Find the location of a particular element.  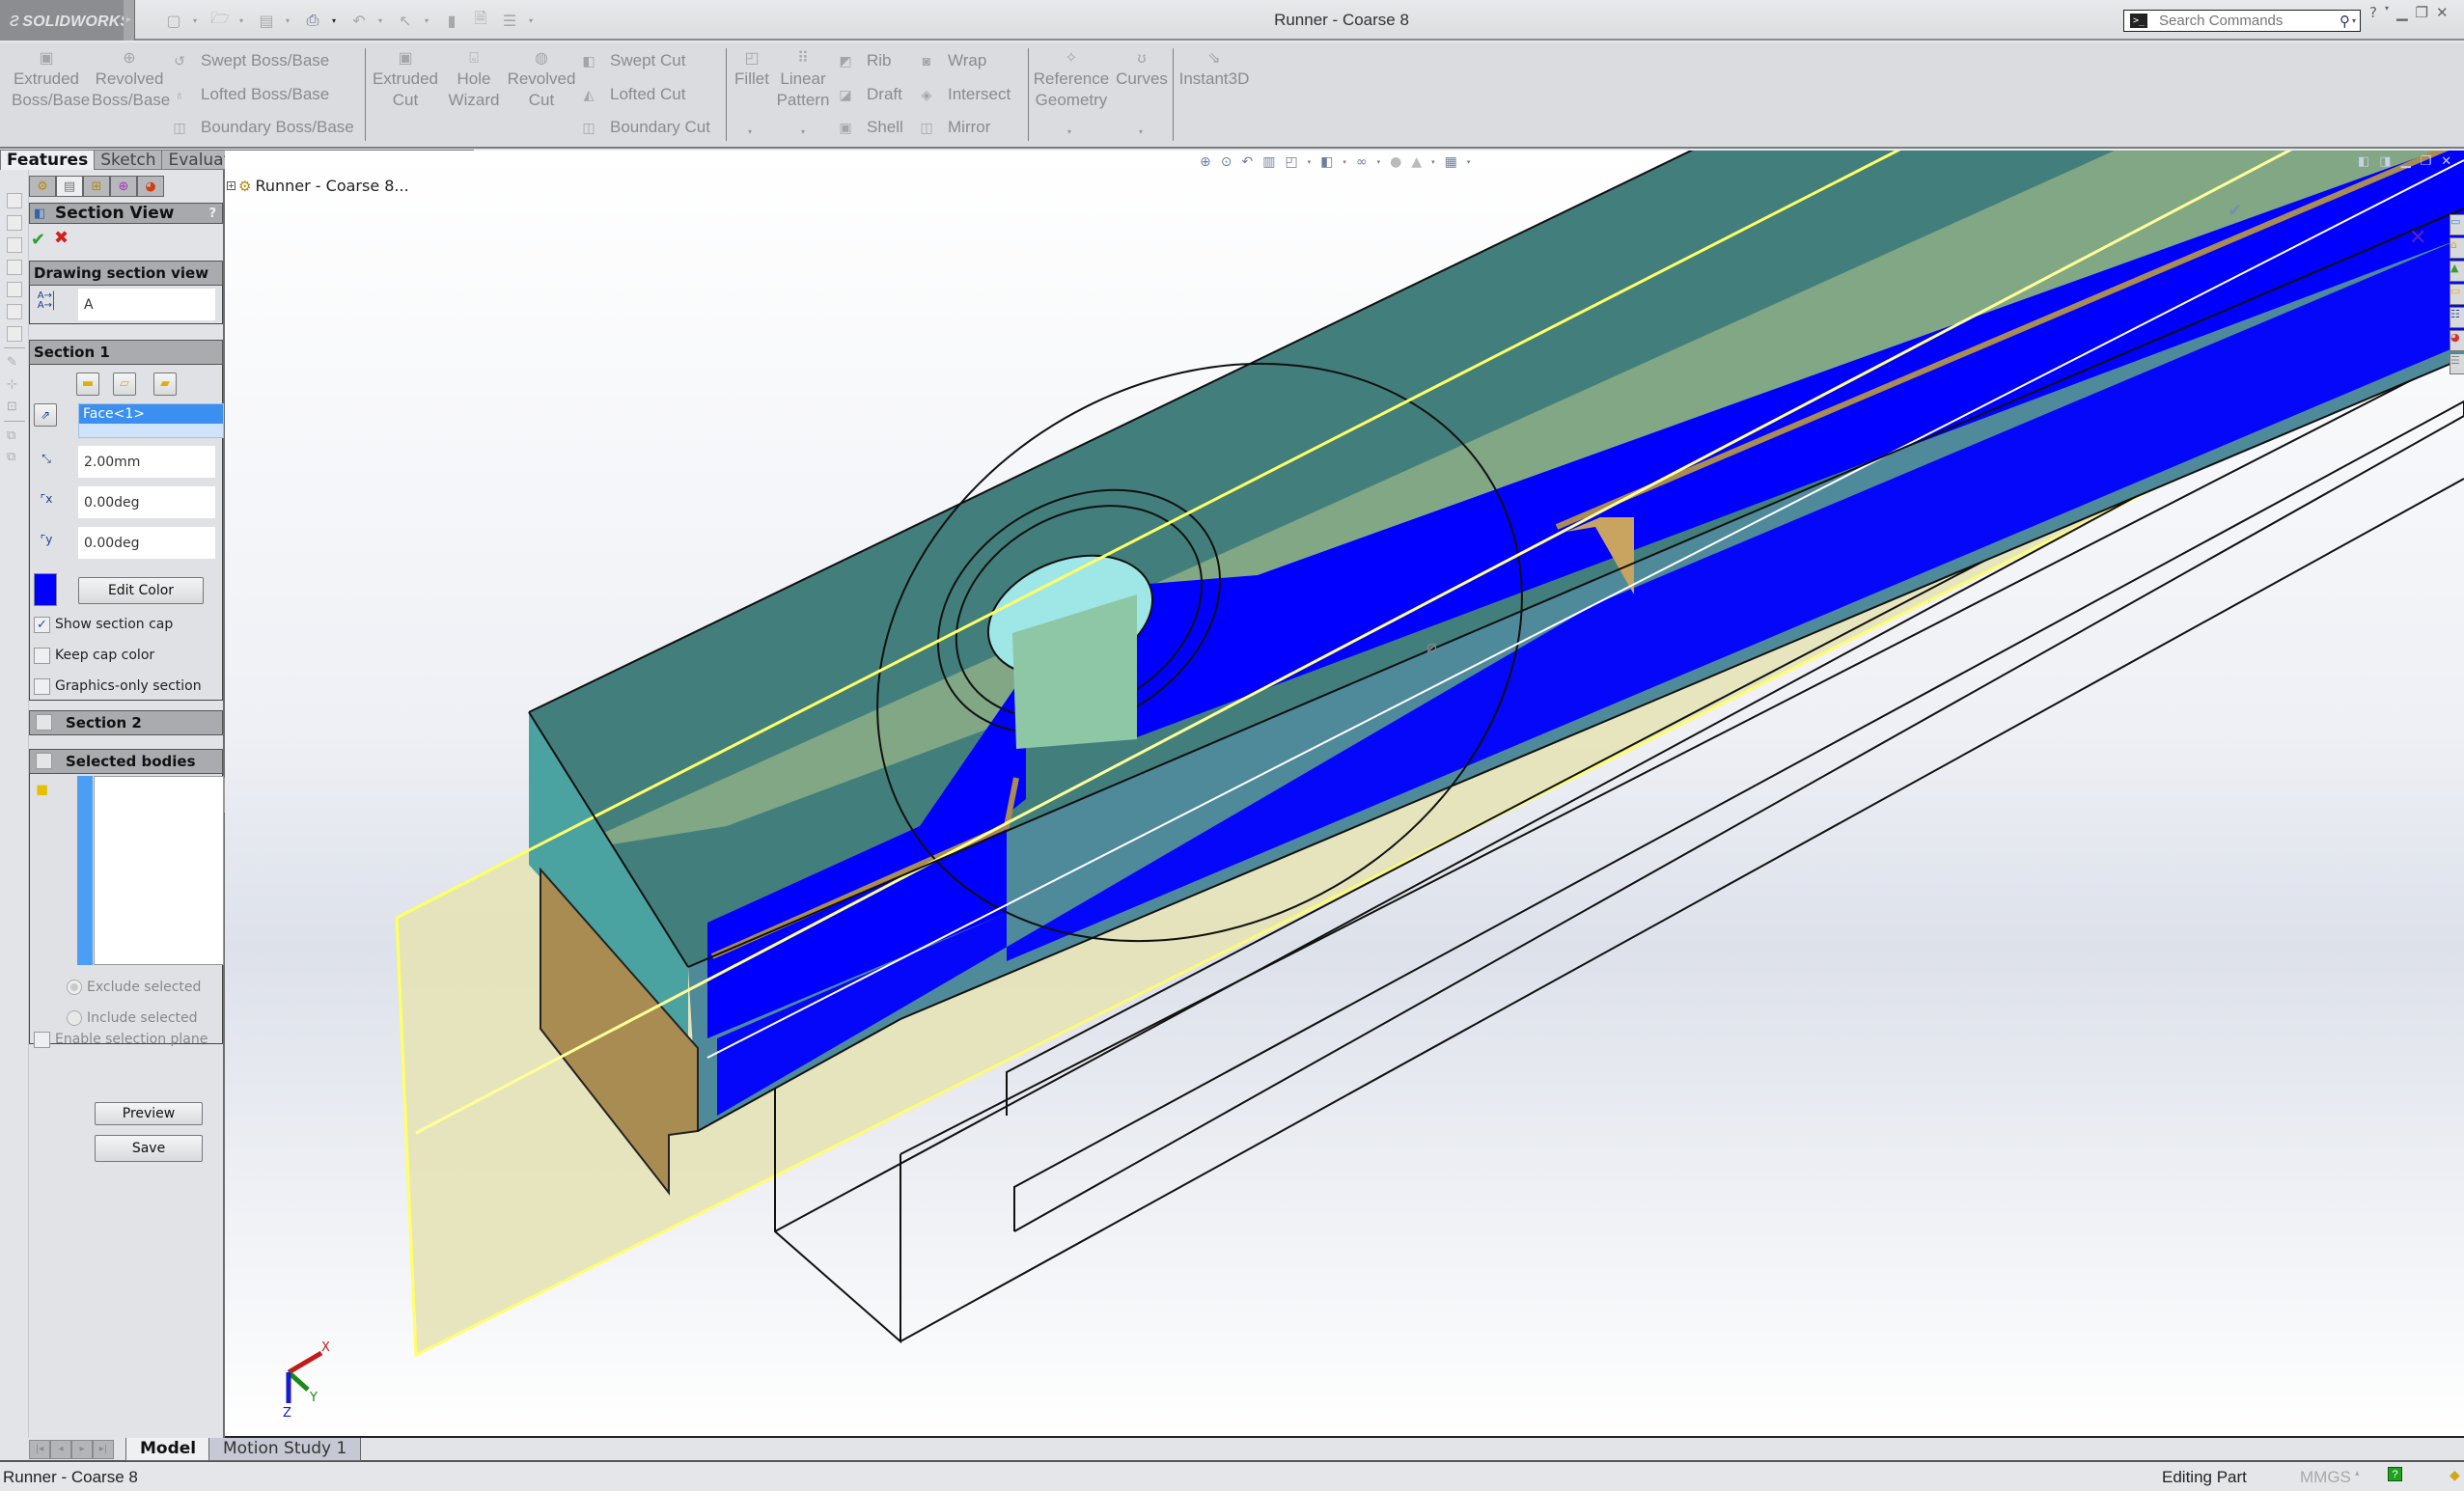

viewport-restore-icon: ❐ is located at coordinates (2426, 161).